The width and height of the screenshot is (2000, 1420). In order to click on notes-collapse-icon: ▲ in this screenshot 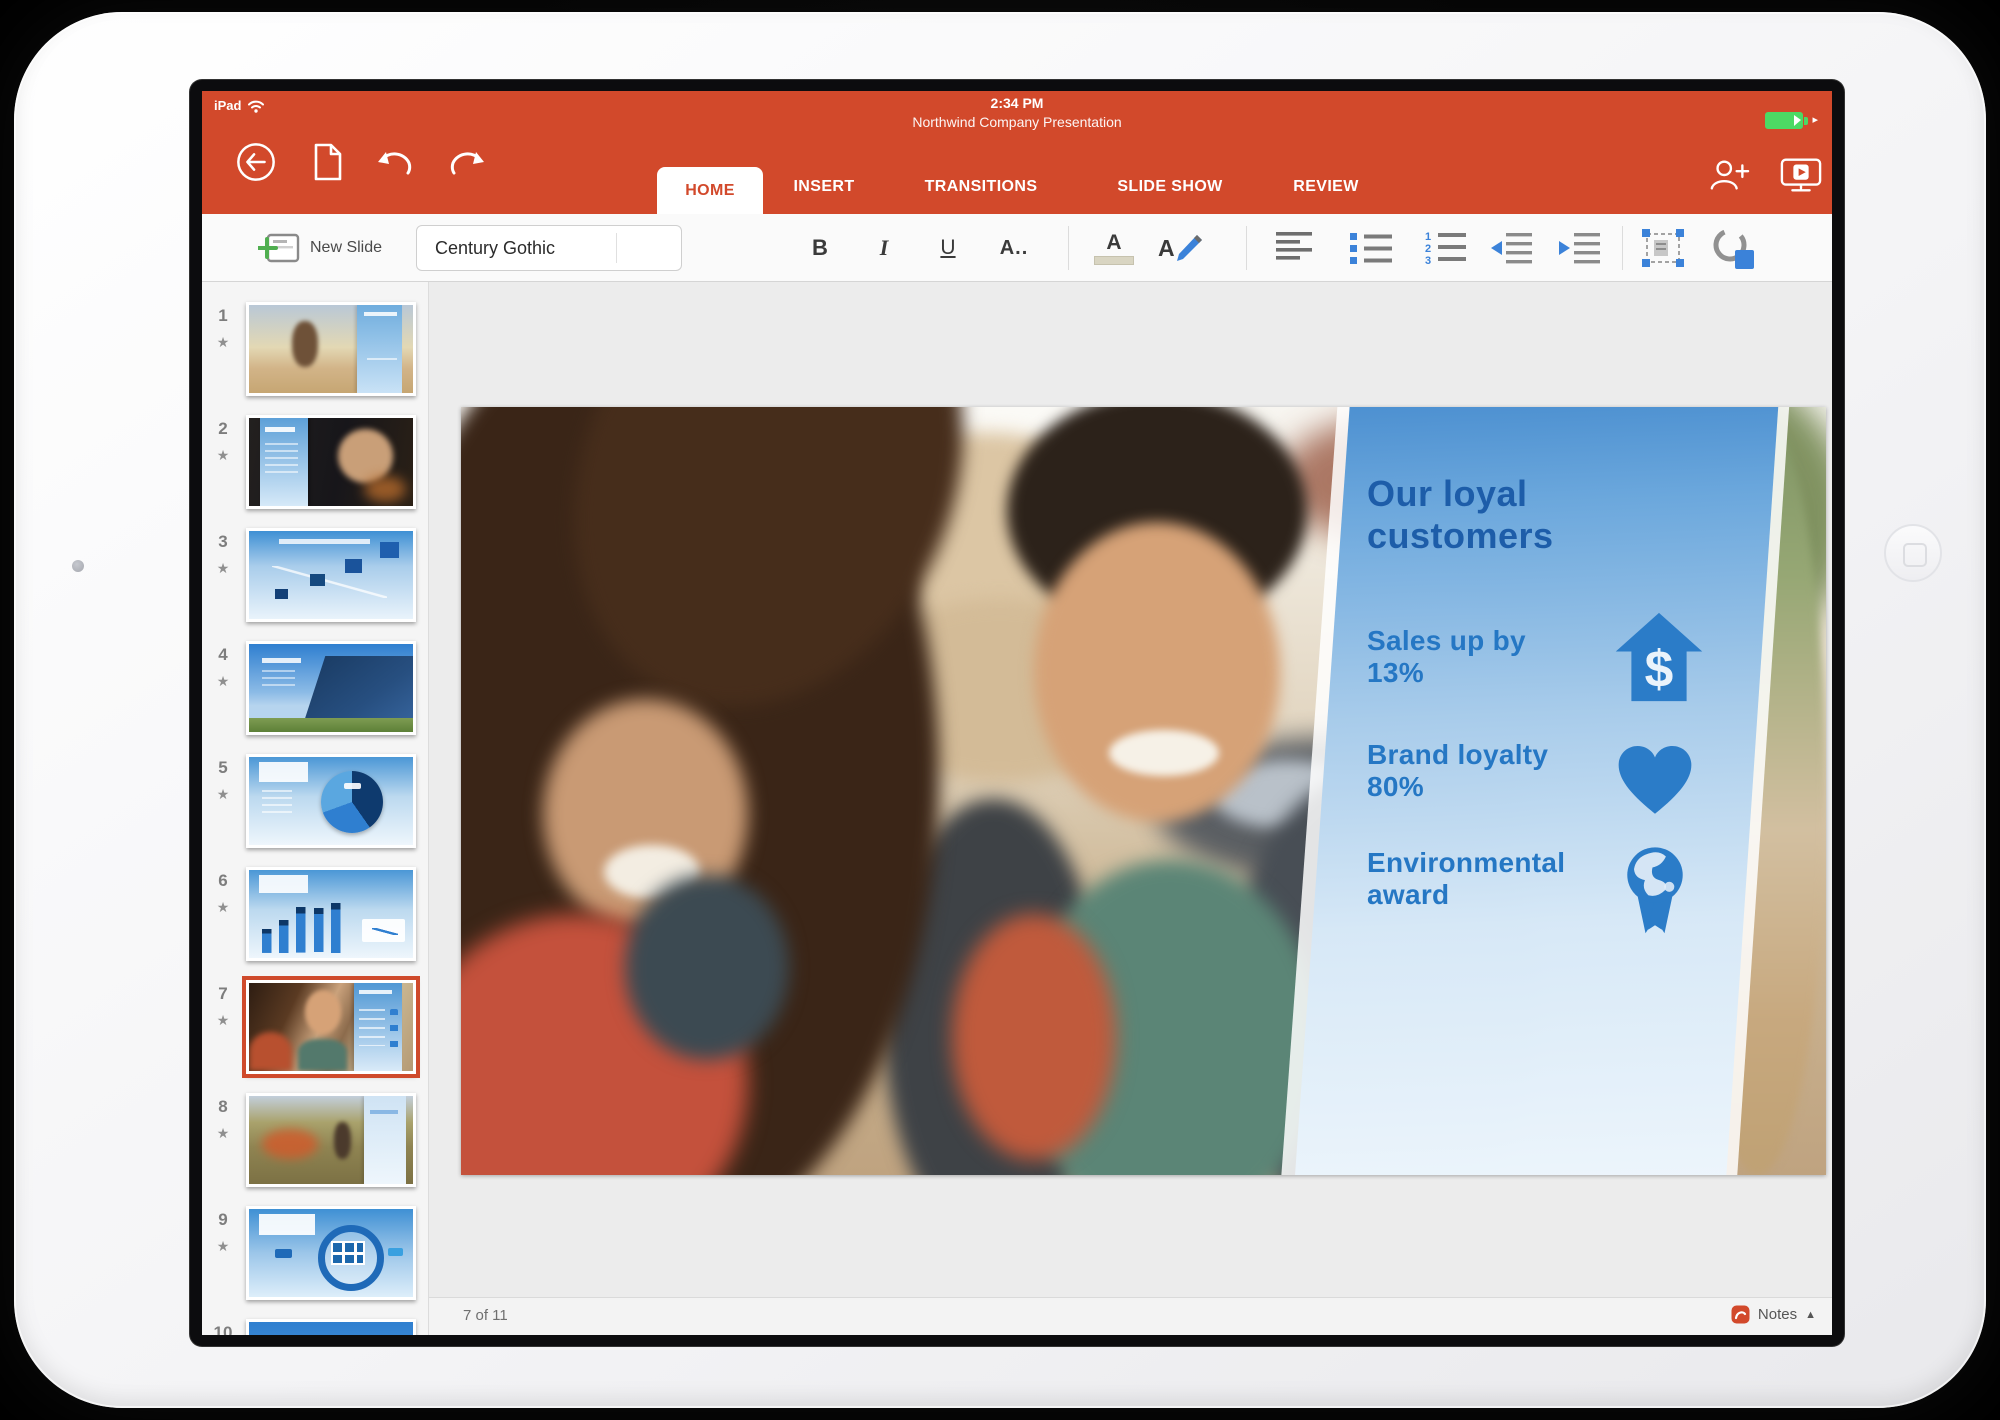, I will do `click(1810, 1314)`.